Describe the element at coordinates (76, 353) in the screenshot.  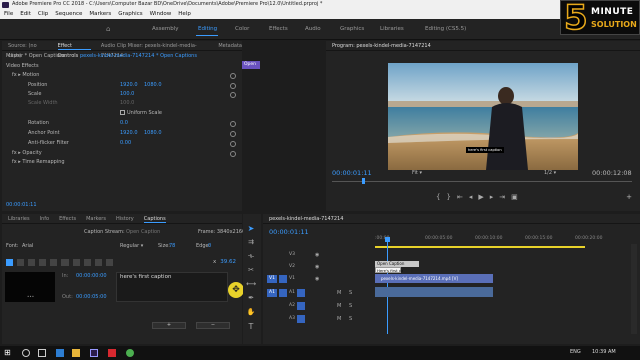
I see `file-explorer-icon` at that location.